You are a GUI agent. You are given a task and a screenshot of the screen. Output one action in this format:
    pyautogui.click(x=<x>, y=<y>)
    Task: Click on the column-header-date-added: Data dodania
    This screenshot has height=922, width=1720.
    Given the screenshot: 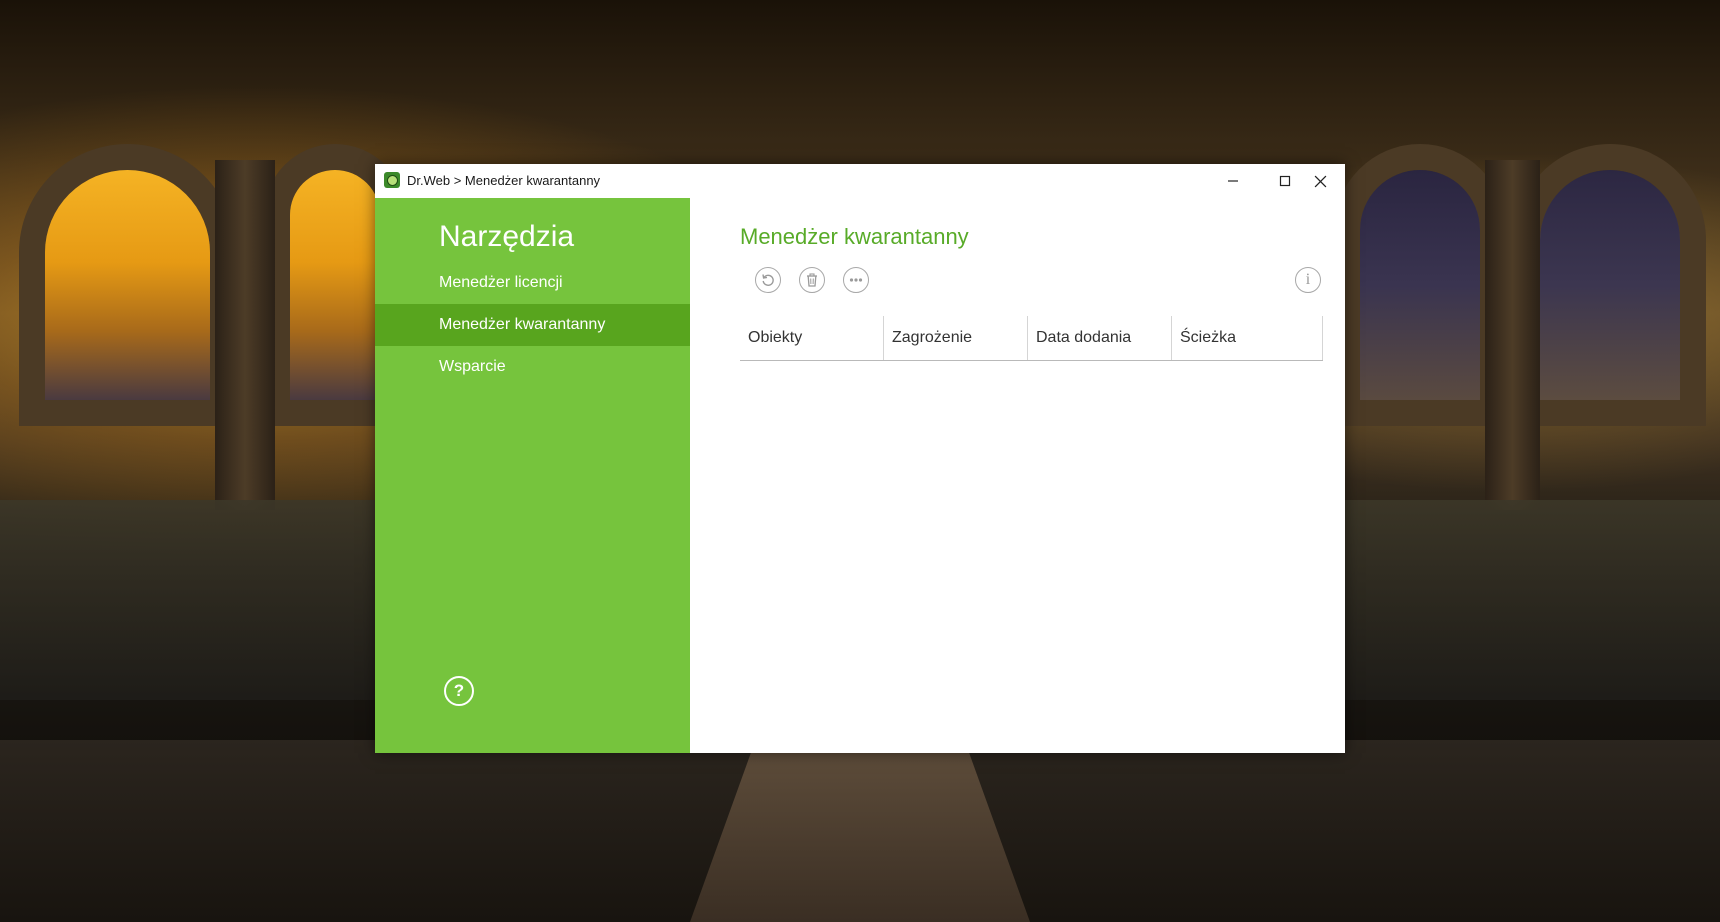 What is the action you would take?
    pyautogui.click(x=1100, y=338)
    